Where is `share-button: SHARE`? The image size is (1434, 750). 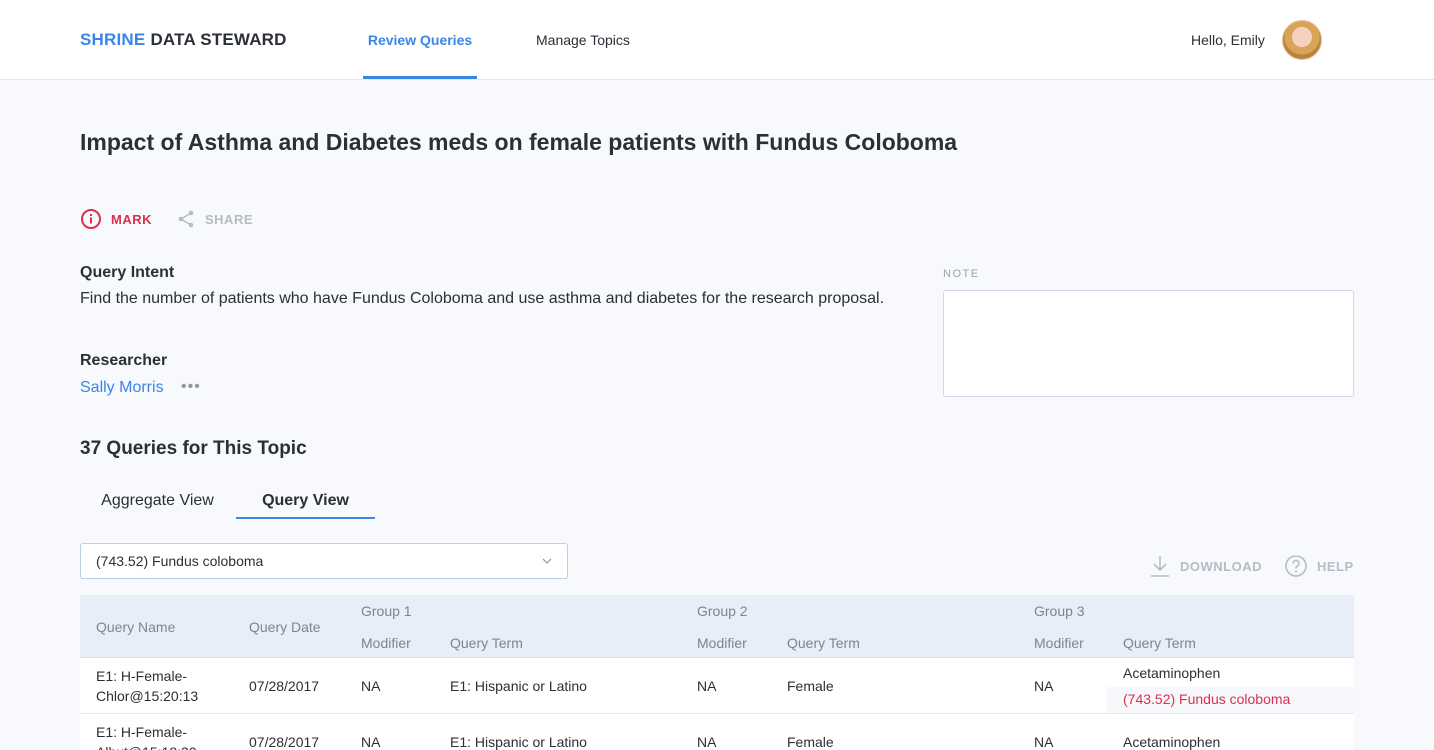
share-button: SHARE is located at coordinates (214, 219).